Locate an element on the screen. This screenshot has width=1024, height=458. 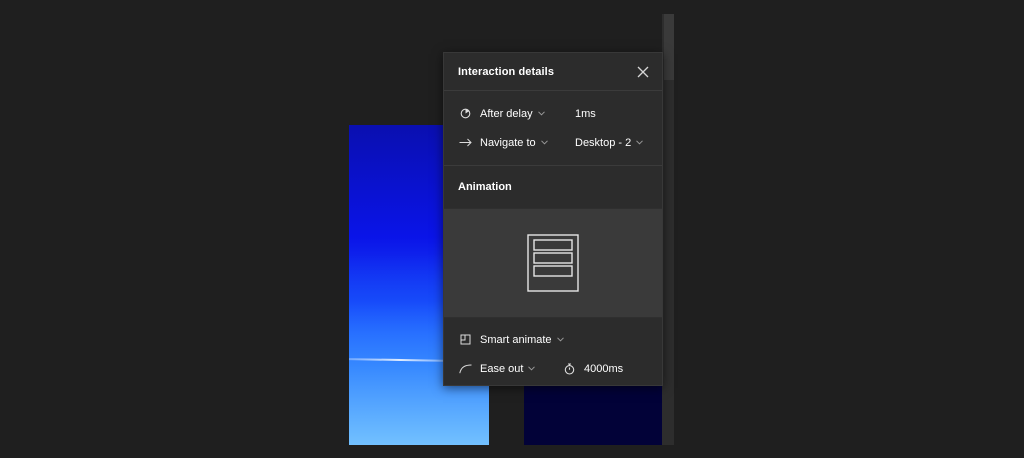
smart-animate-icon is located at coordinates (465, 340).